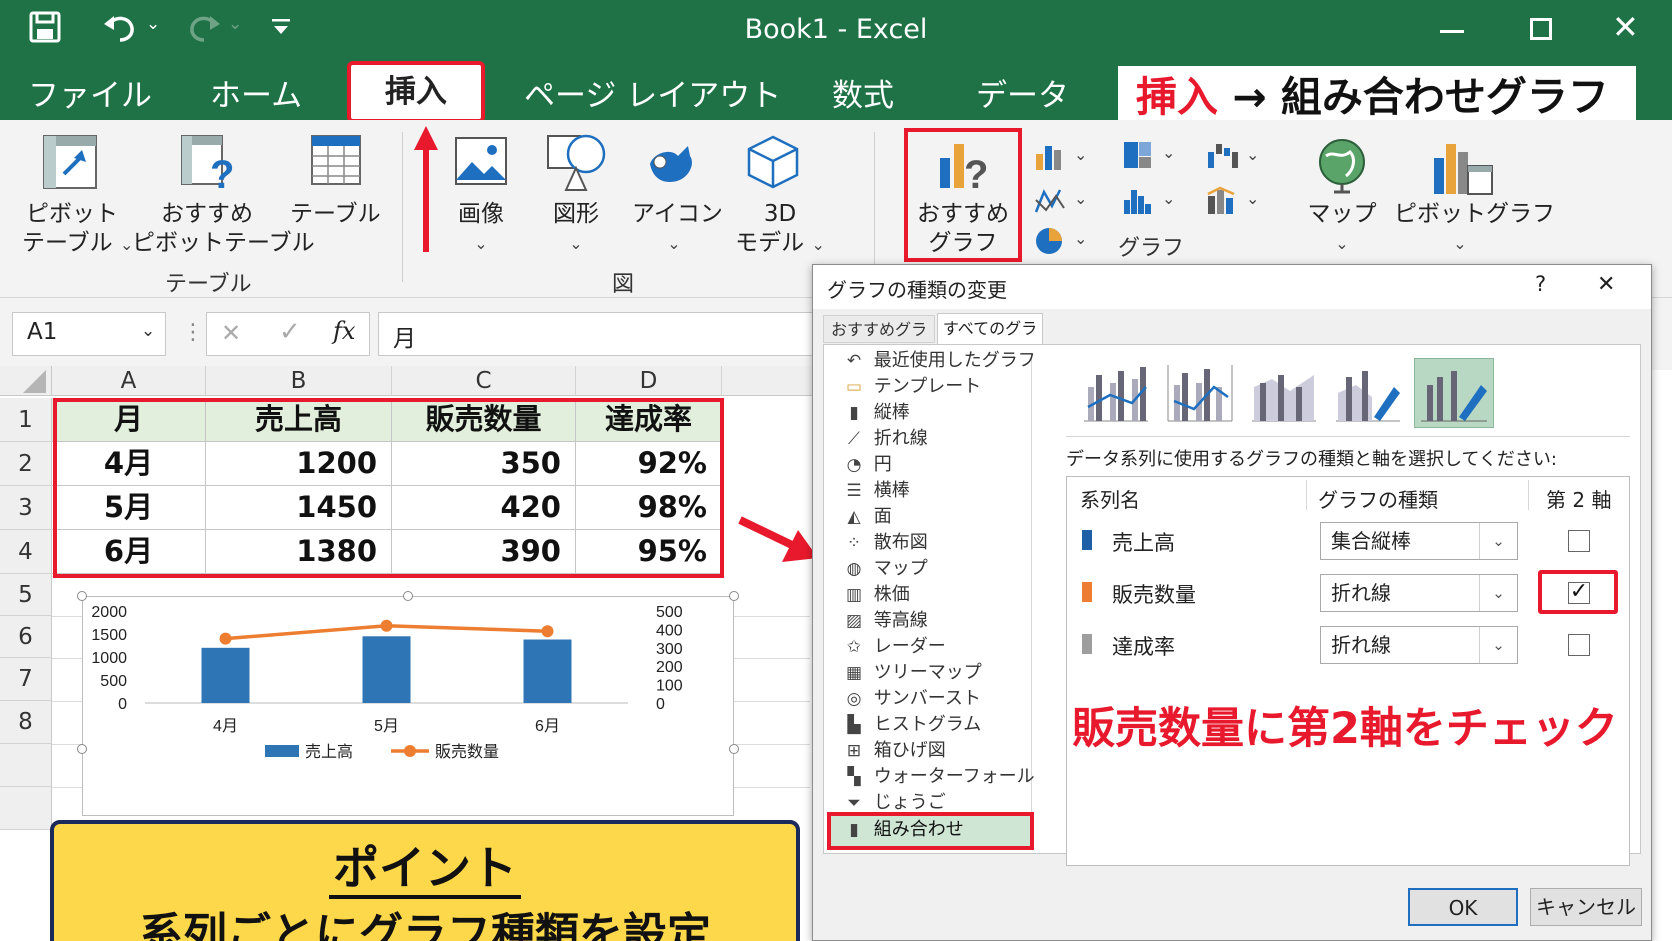 This screenshot has height=941, width=1672. What do you see at coordinates (26, 381) in the screenshot?
I see `select-all-corner` at bounding box center [26, 381].